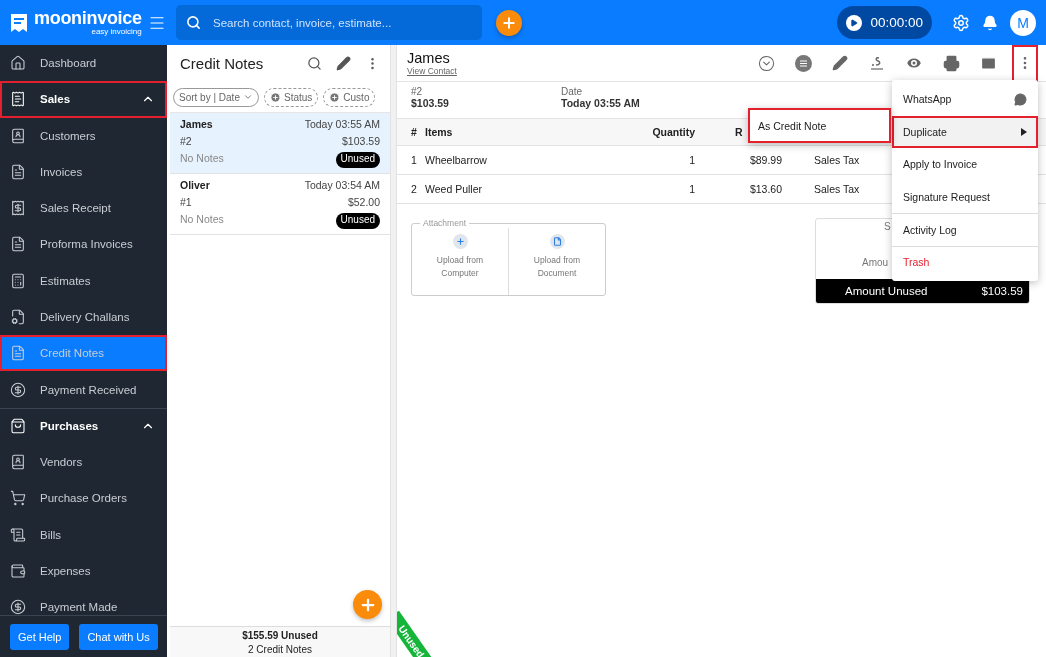 The height and width of the screenshot is (657, 1046). What do you see at coordinates (460, 261) in the screenshot?
I see `upload-button: Upload from Computer` at bounding box center [460, 261].